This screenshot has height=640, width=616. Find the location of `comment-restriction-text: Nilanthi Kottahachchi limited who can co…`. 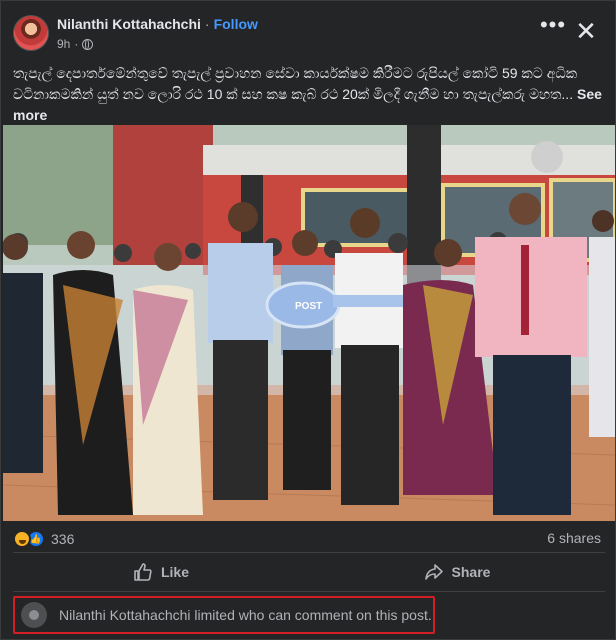

comment-restriction-text: Nilanthi Kottahachchi limited who can co… is located at coordinates (245, 615).